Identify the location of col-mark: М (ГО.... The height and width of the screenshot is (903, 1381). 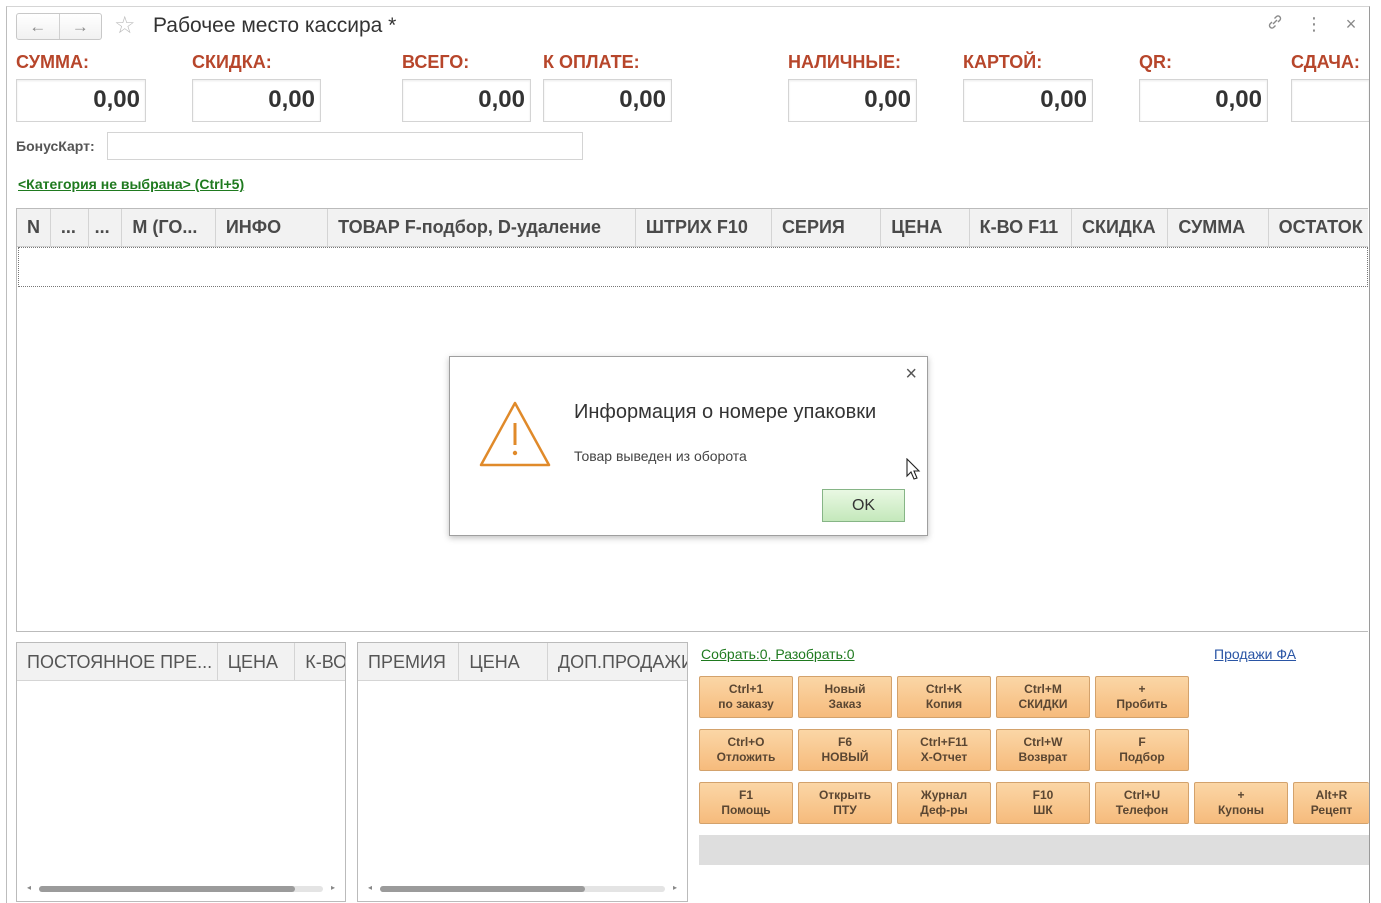
(169, 227).